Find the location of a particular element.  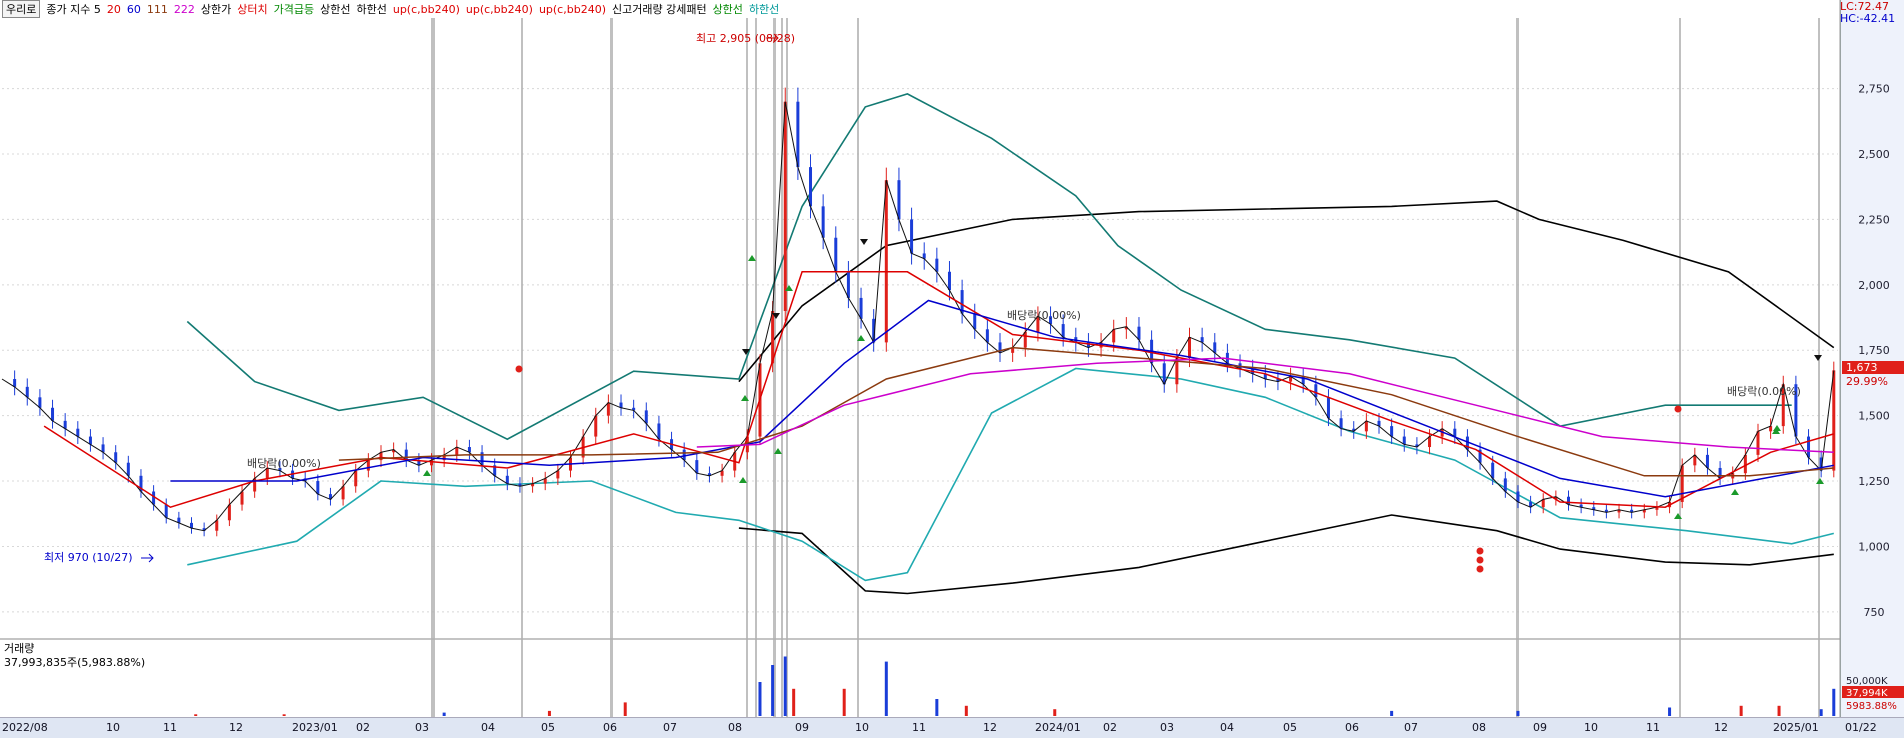

y-tick-label: 1,000 is located at coordinates (1874, 546).